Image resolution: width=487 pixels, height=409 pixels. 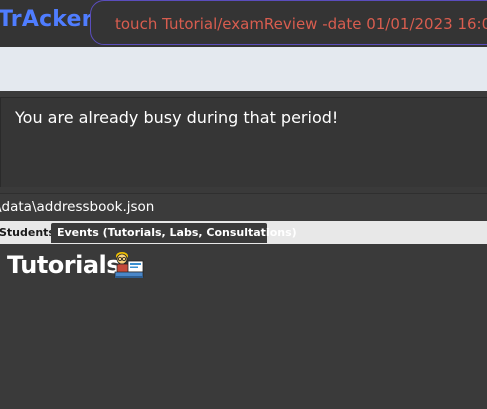 What do you see at coordinates (243, 69) in the screenshot?
I see `menu-band` at bounding box center [243, 69].